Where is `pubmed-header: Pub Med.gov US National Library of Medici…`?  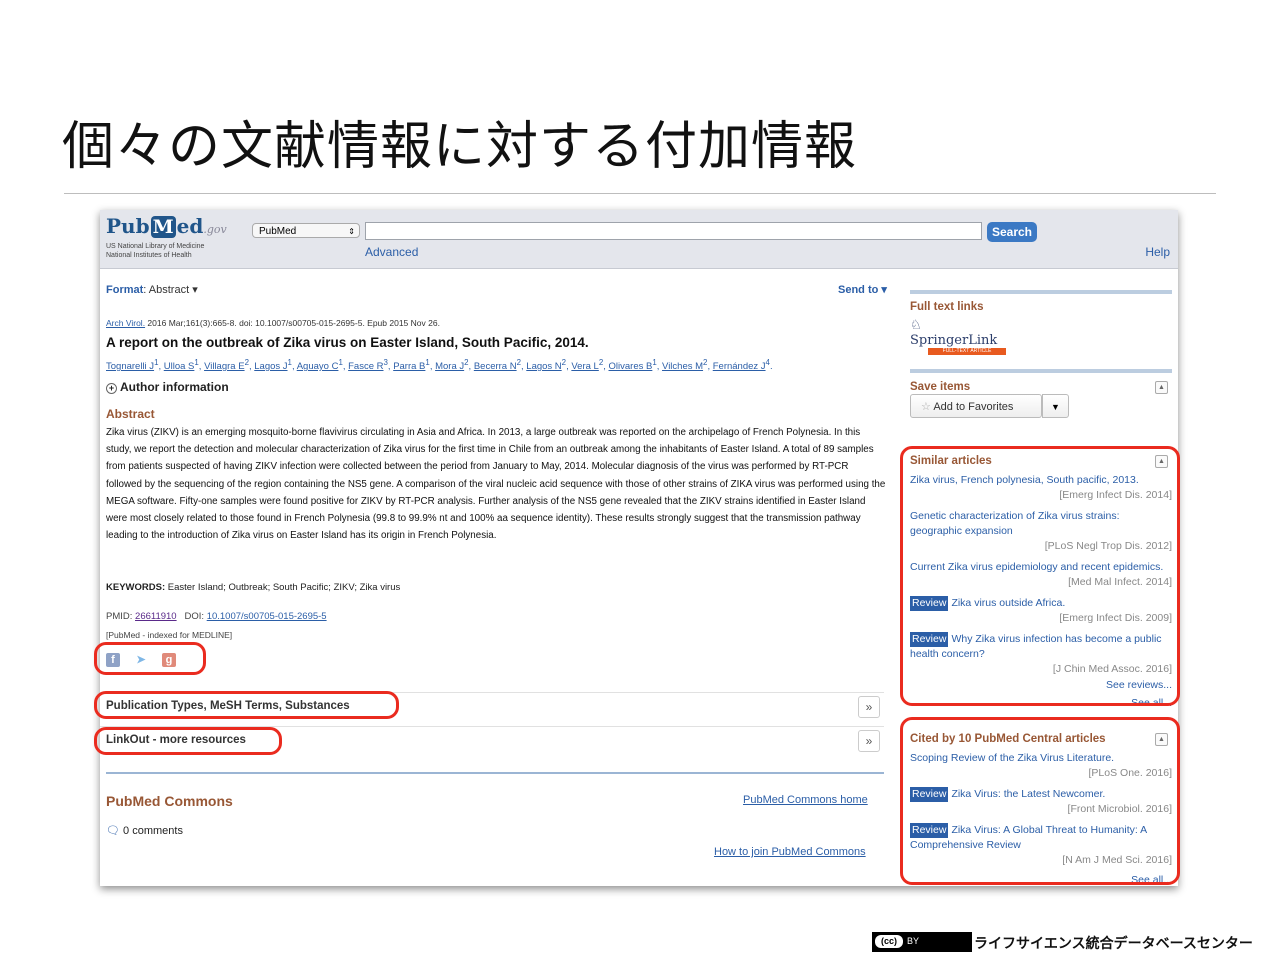
pubmed-header: Pub Med.gov US National Library of Medici… is located at coordinates (639, 239).